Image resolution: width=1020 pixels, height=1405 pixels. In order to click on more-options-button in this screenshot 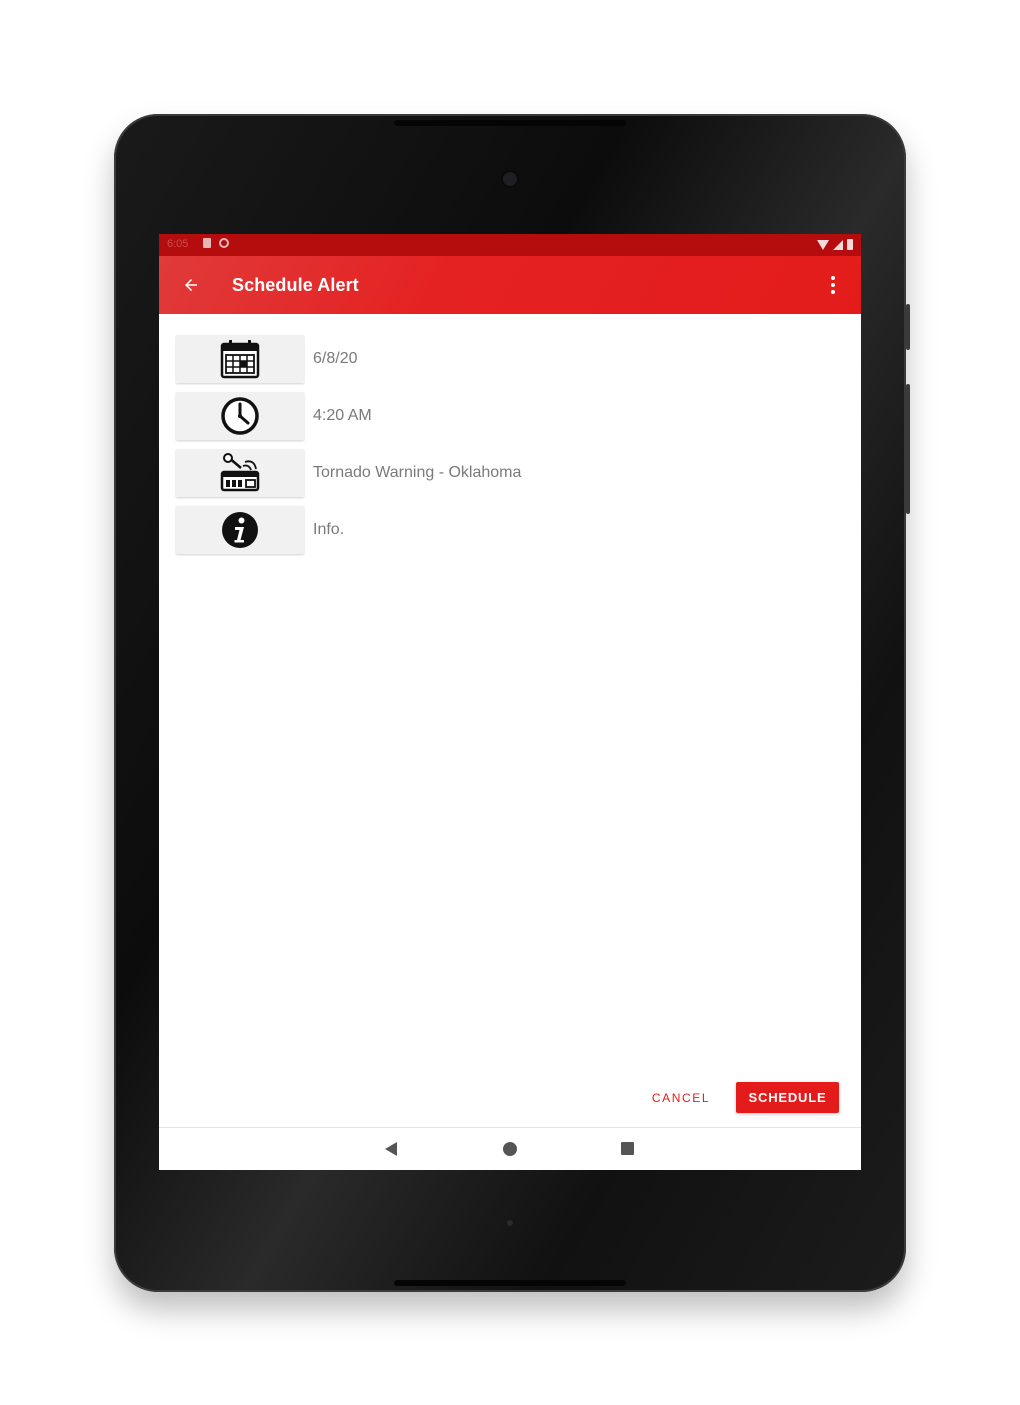, I will do `click(833, 285)`.